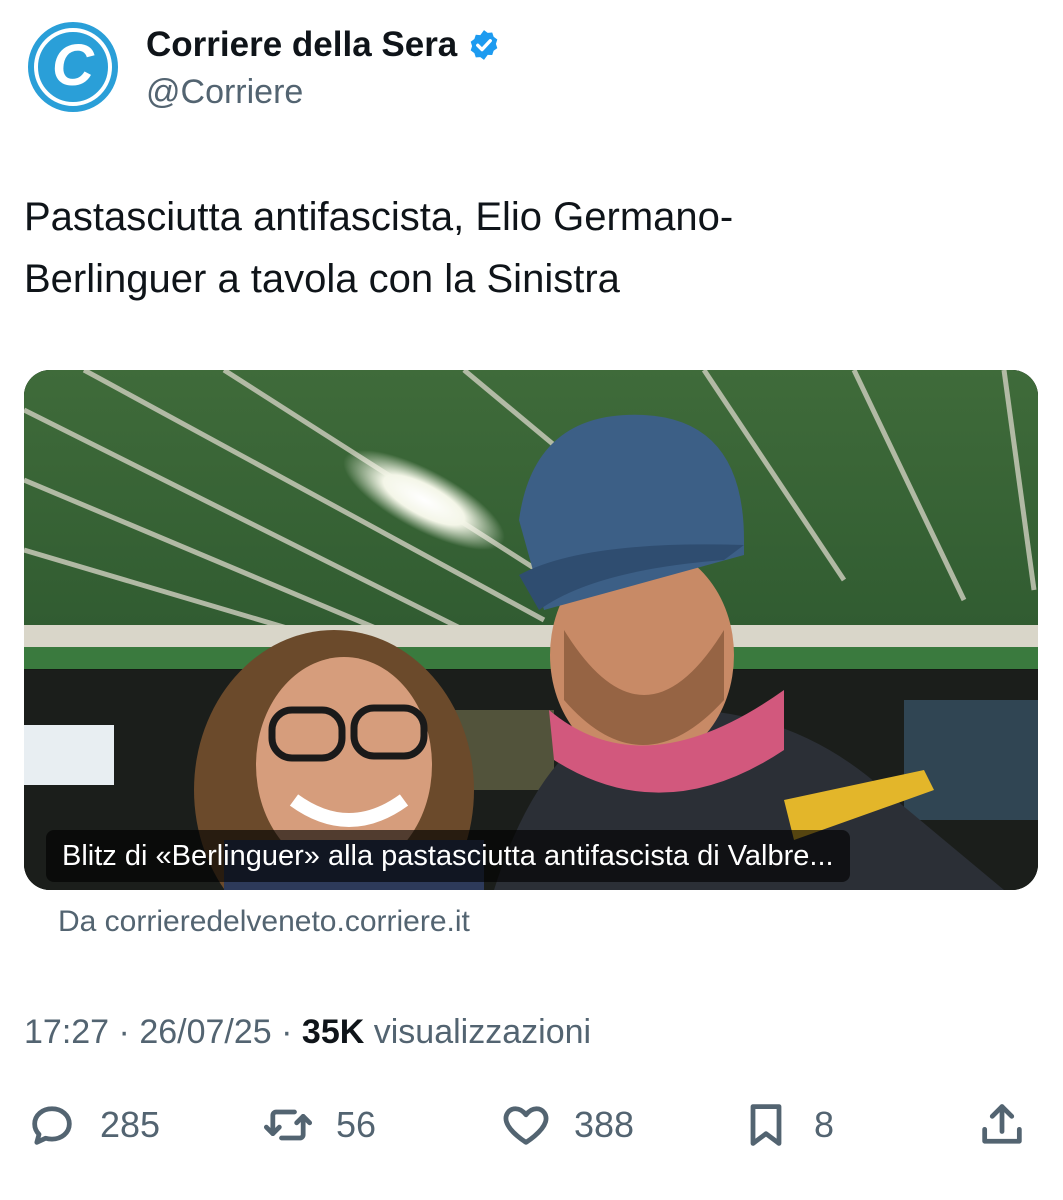 Image resolution: width=1063 pixels, height=1200 pixels. I want to click on share-icon, so click(1002, 1124).